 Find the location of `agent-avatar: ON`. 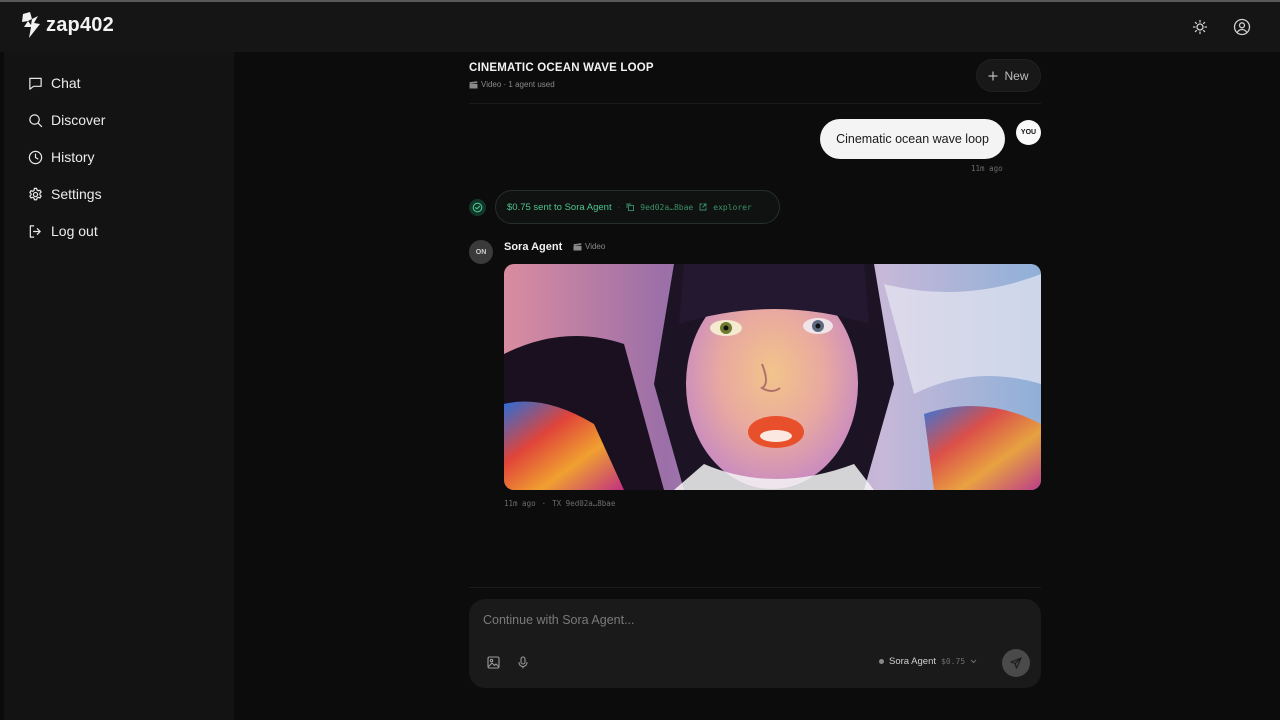

agent-avatar: ON is located at coordinates (481, 252).